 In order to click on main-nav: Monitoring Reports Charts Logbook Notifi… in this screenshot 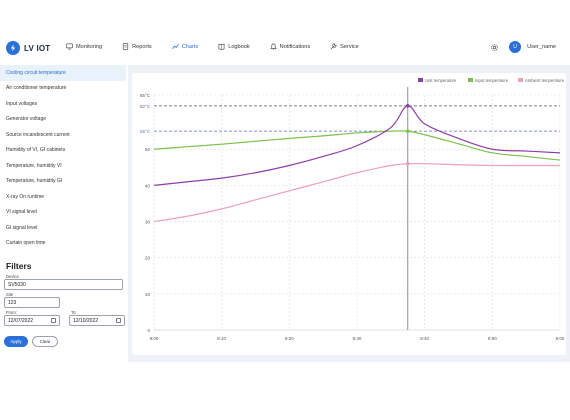, I will do `click(222, 46)`.